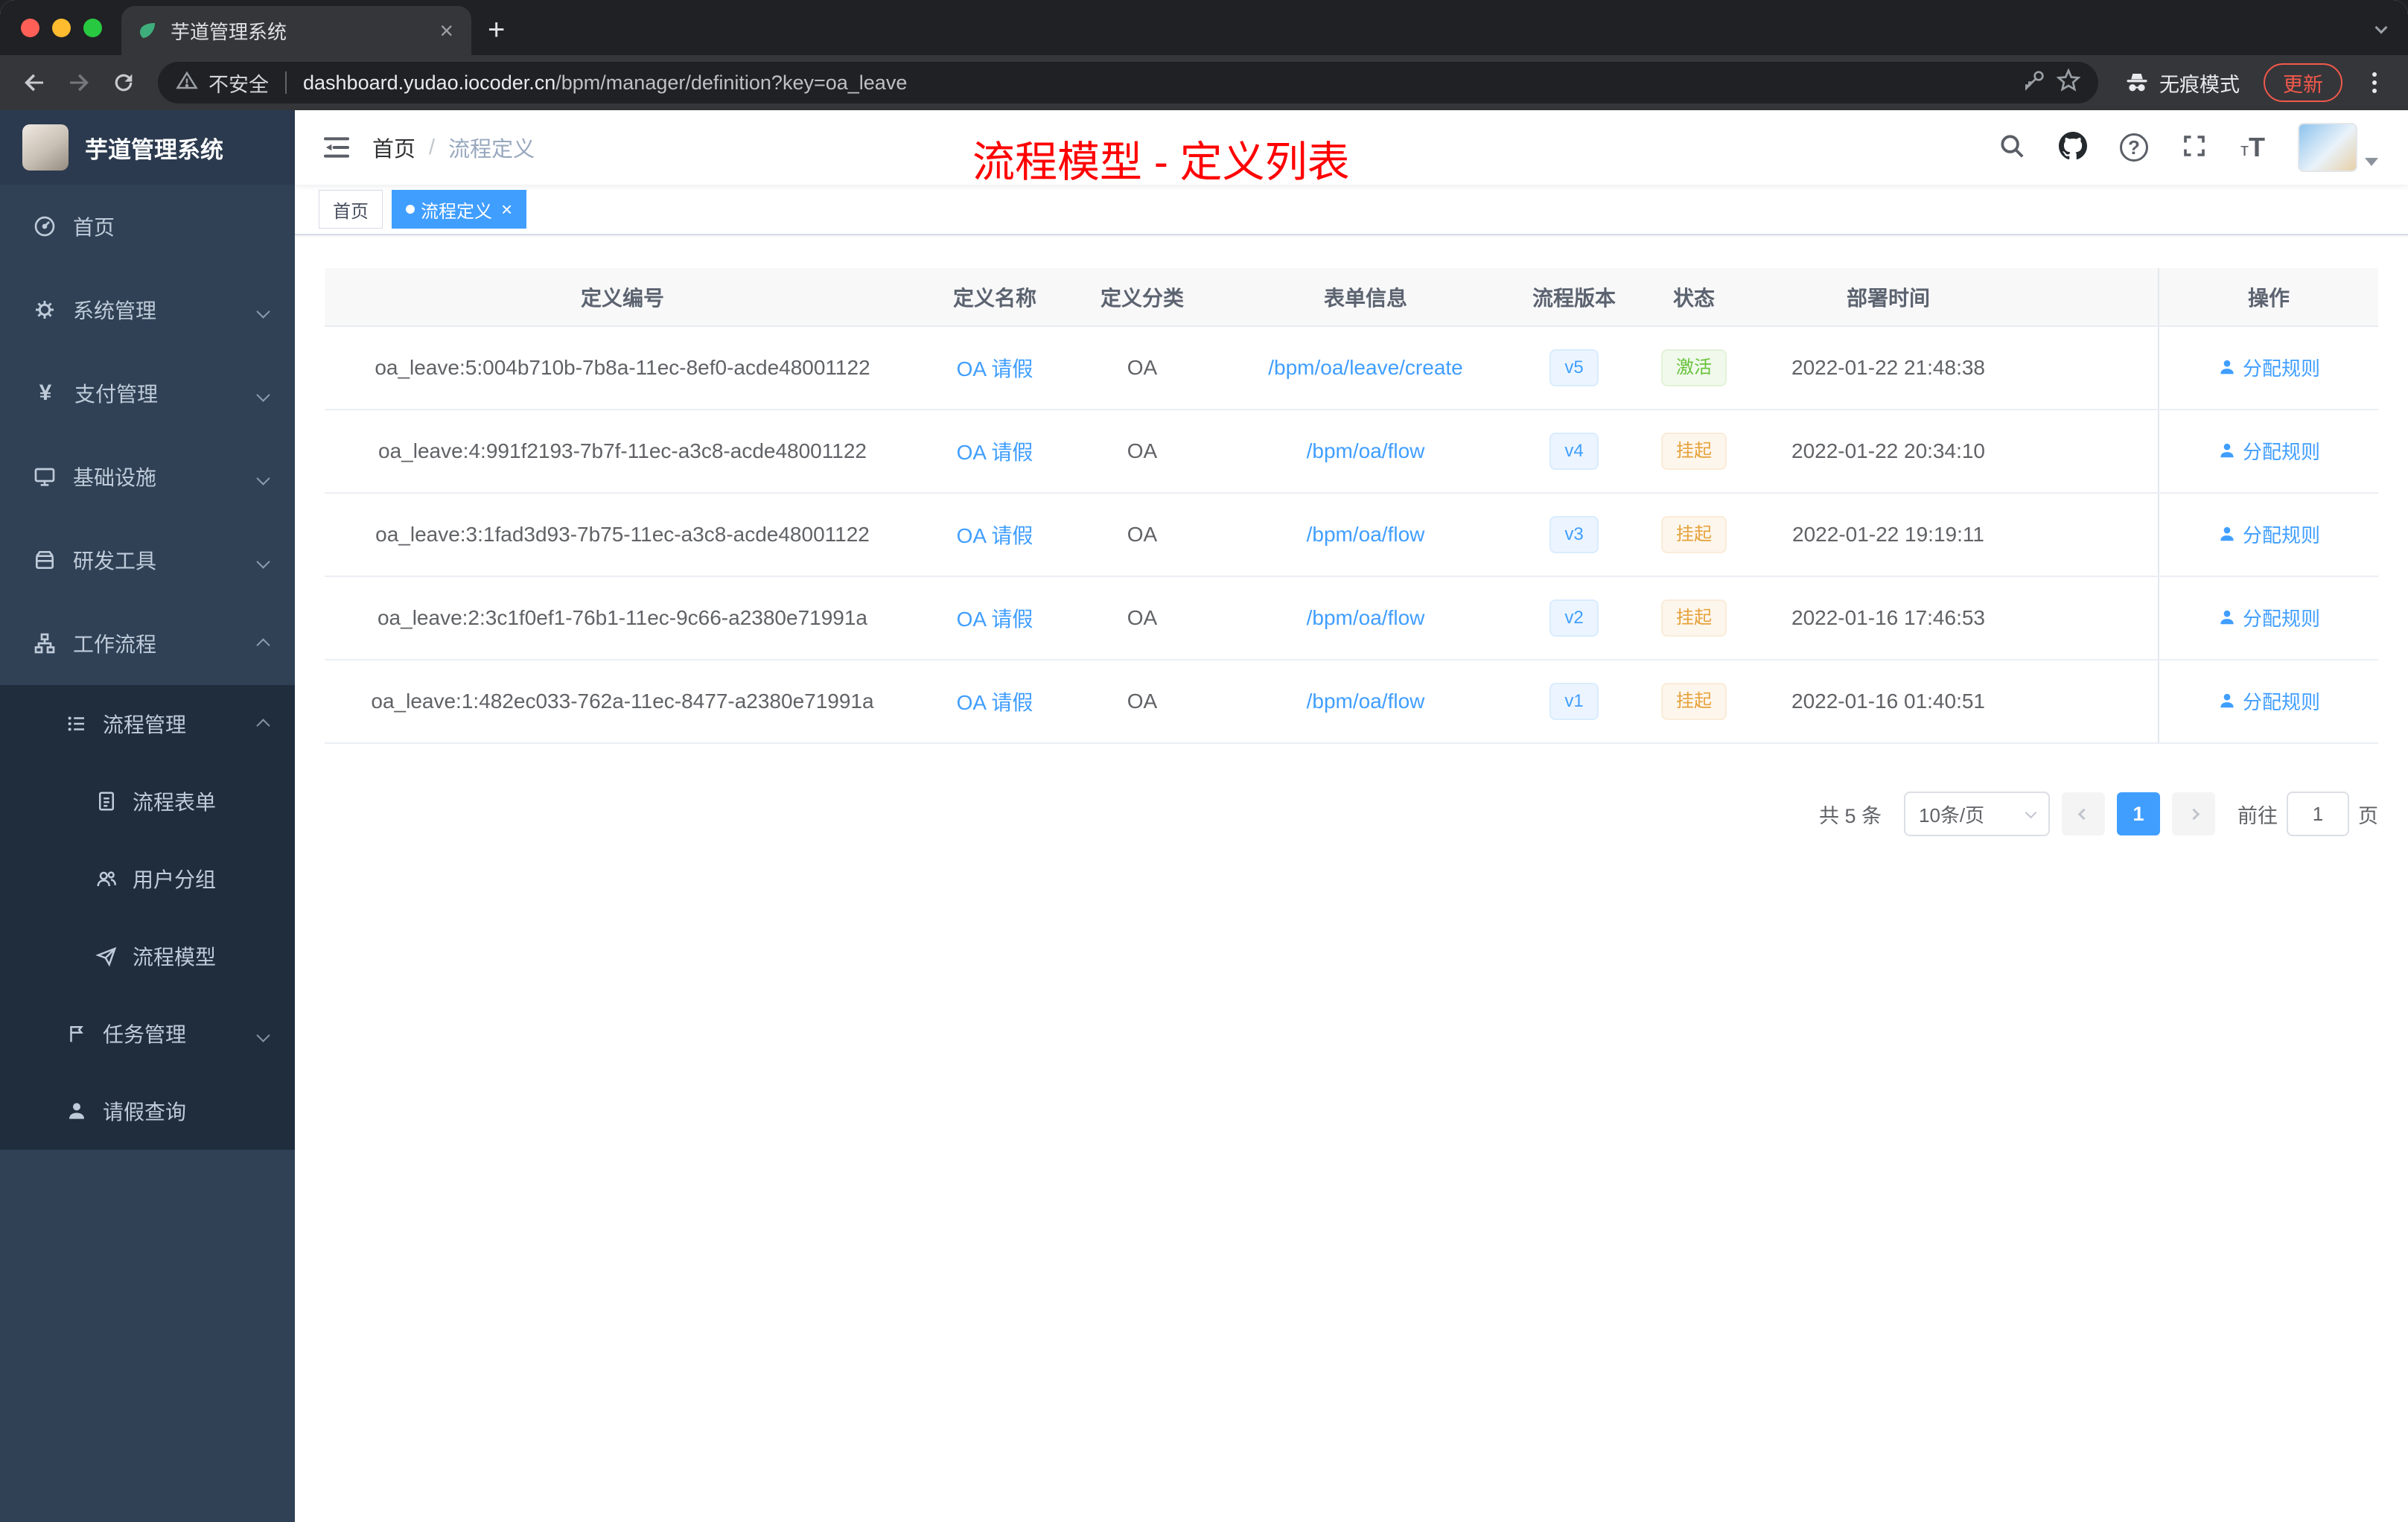 The width and height of the screenshot is (2408, 1522). What do you see at coordinates (147, 1111) in the screenshot?
I see `sidebar-item-leave-query: 请假查询` at bounding box center [147, 1111].